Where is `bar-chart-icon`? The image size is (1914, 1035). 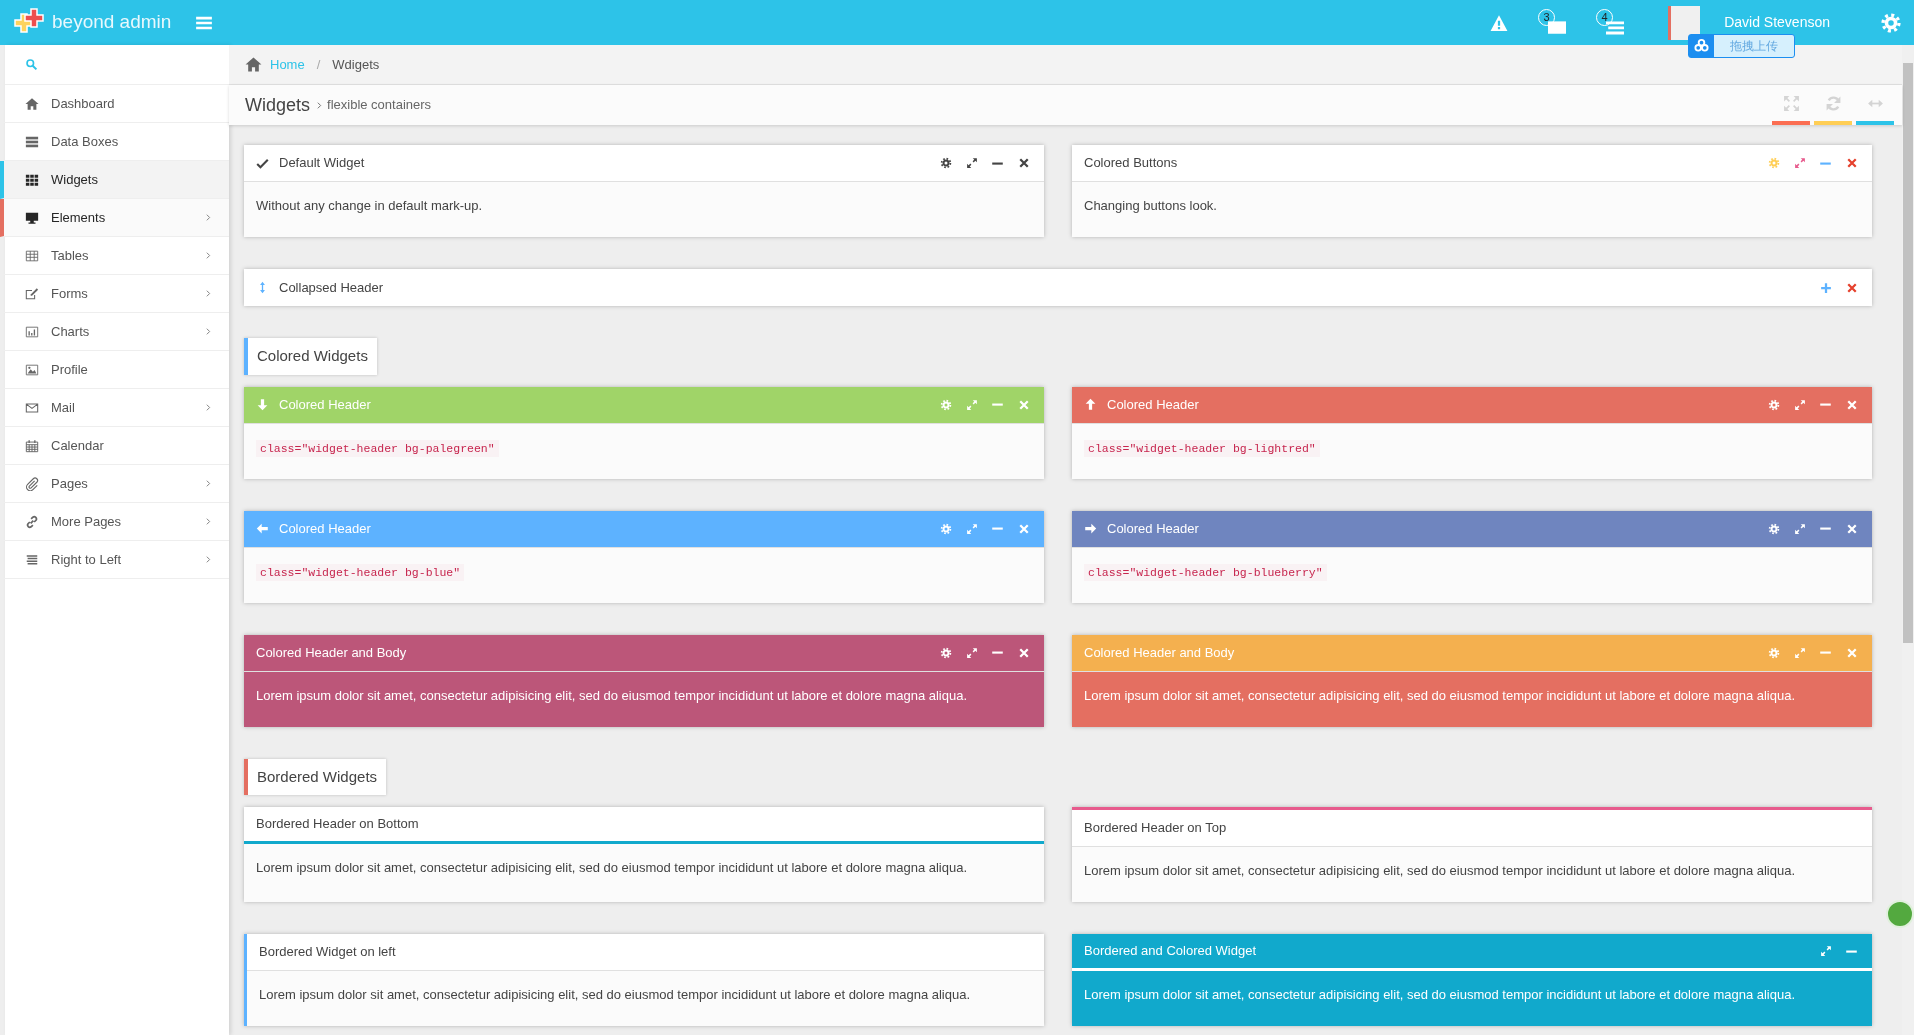
bar-chart-icon is located at coordinates (32, 331).